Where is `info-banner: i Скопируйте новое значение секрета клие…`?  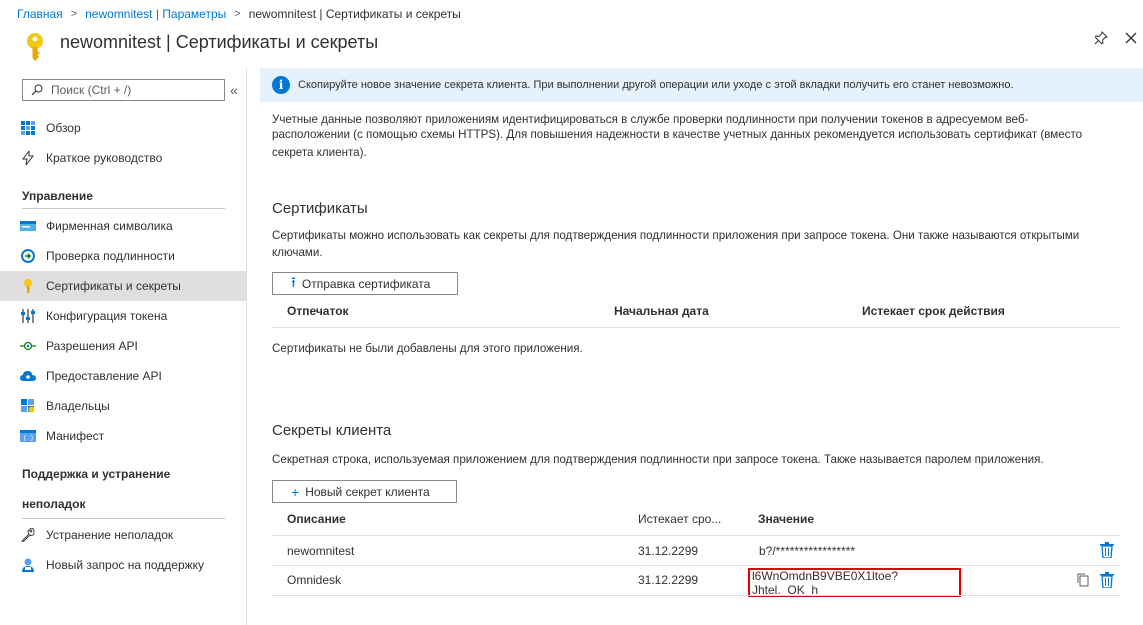 info-banner: i Скопируйте новое значение секрета клие… is located at coordinates (701, 85).